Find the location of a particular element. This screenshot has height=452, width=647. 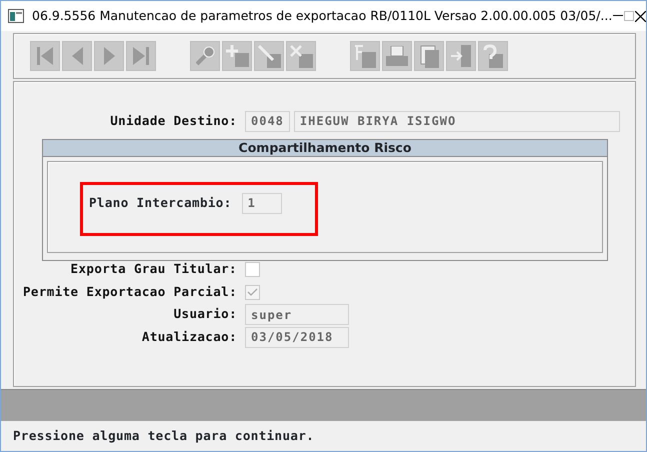

first-record-button is located at coordinates (45, 56).